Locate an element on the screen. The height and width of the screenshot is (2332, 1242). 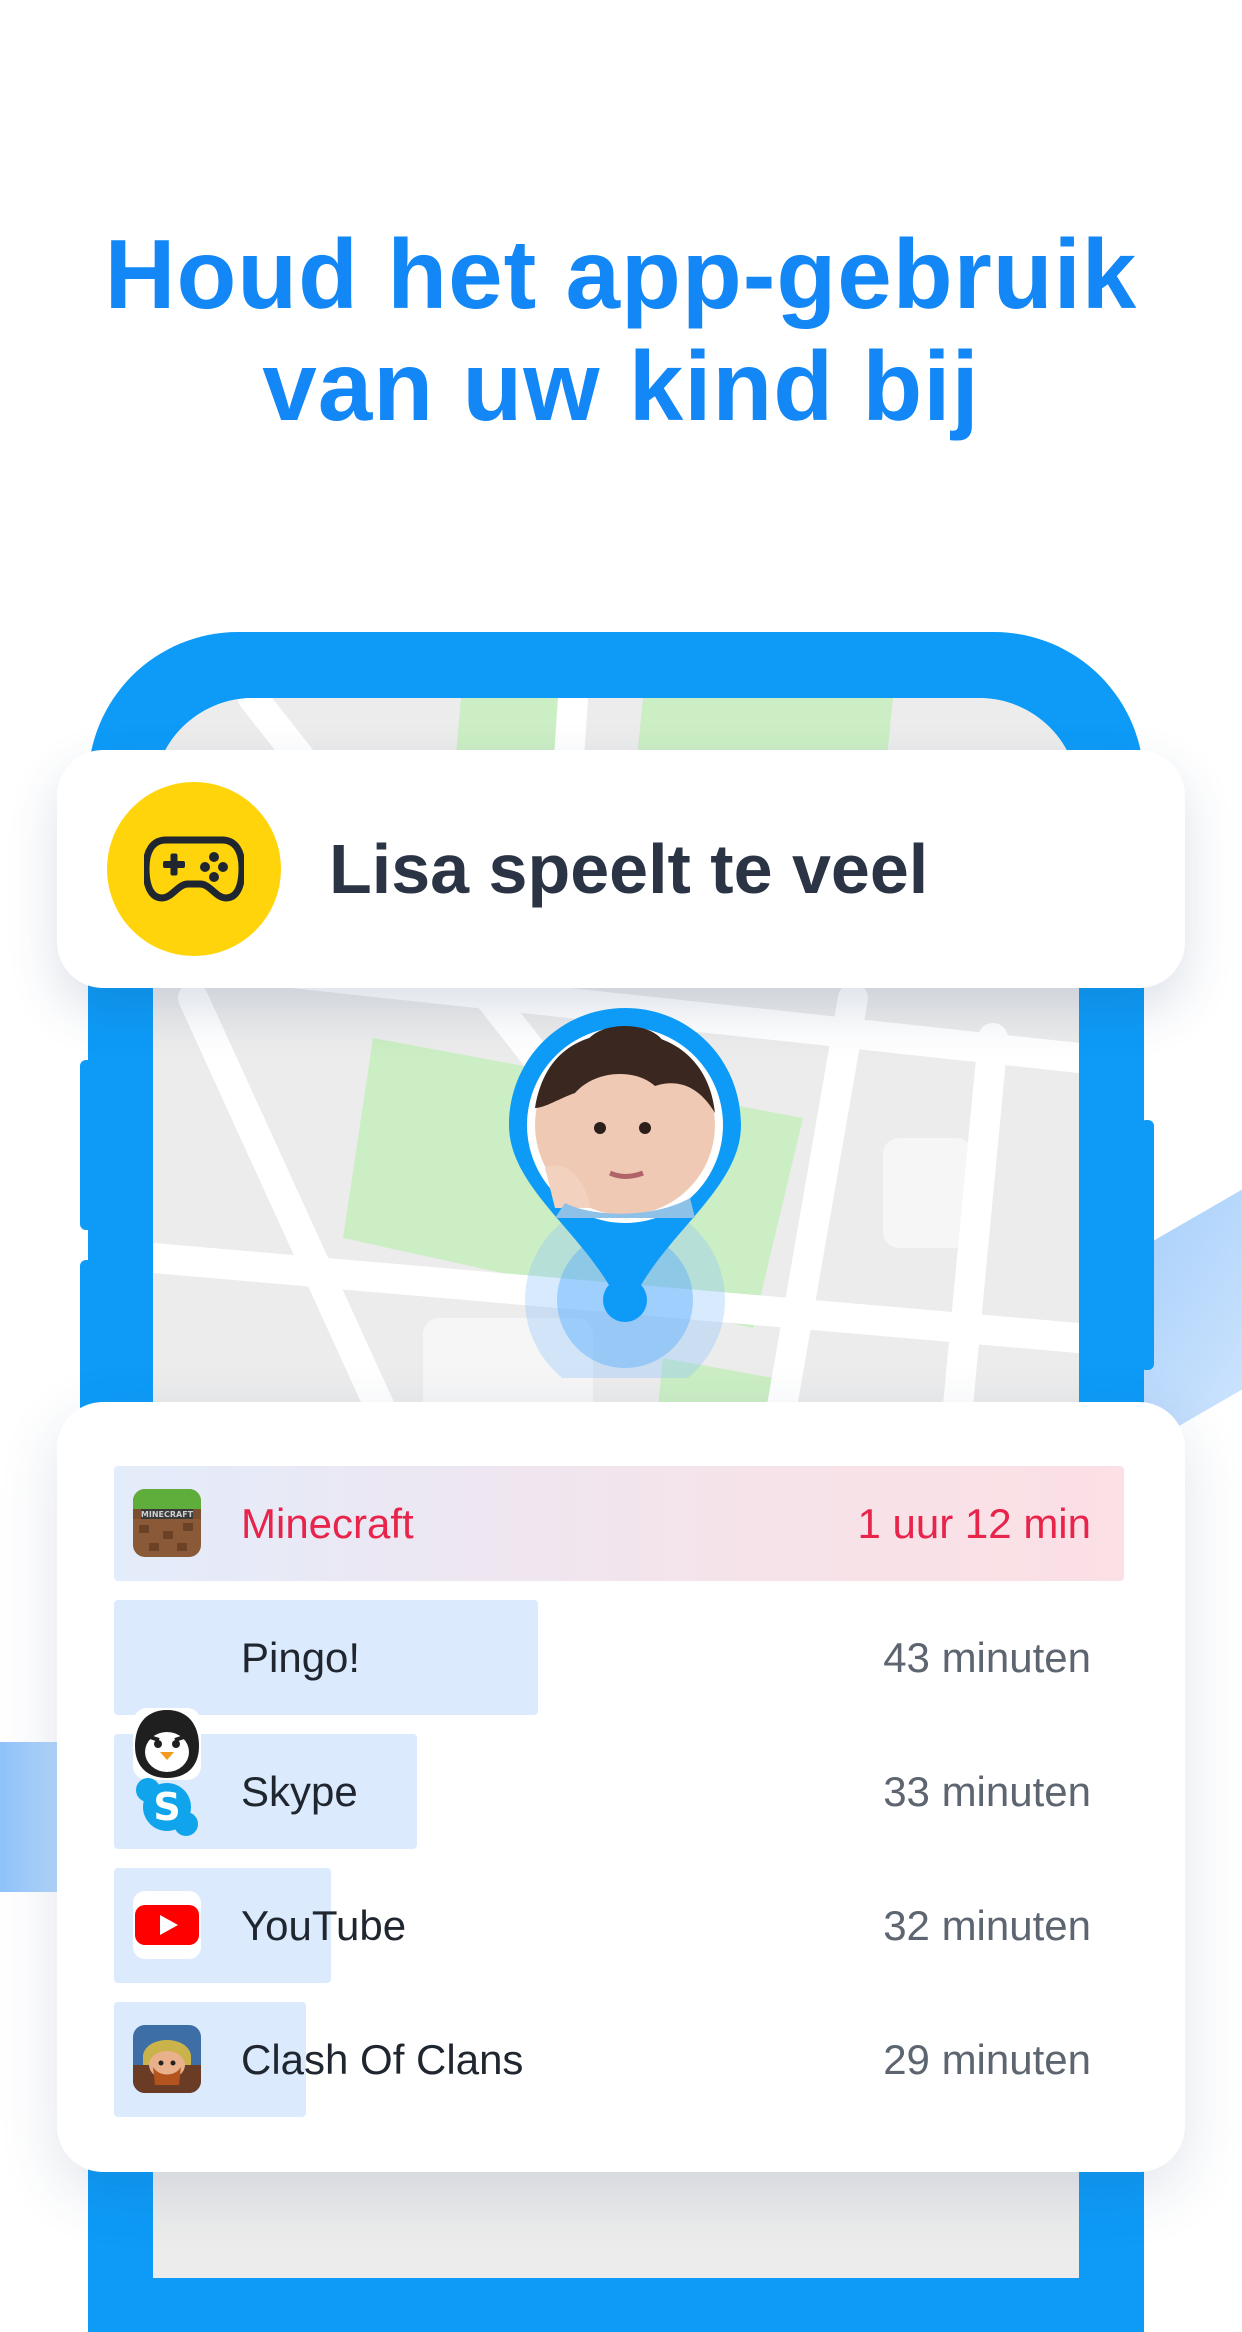
youtube-icon is located at coordinates (167, 1925).